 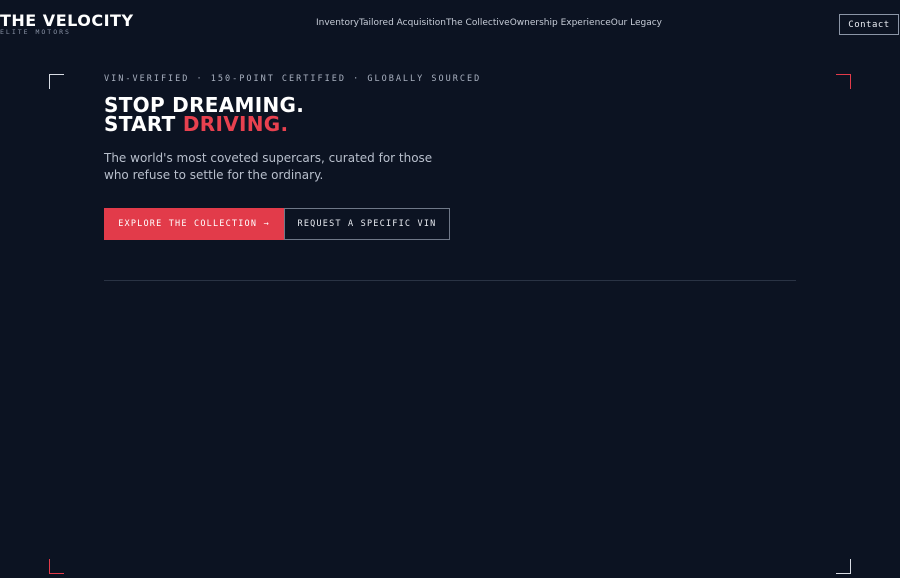 What do you see at coordinates (450, 280) in the screenshot?
I see `section-divider` at bounding box center [450, 280].